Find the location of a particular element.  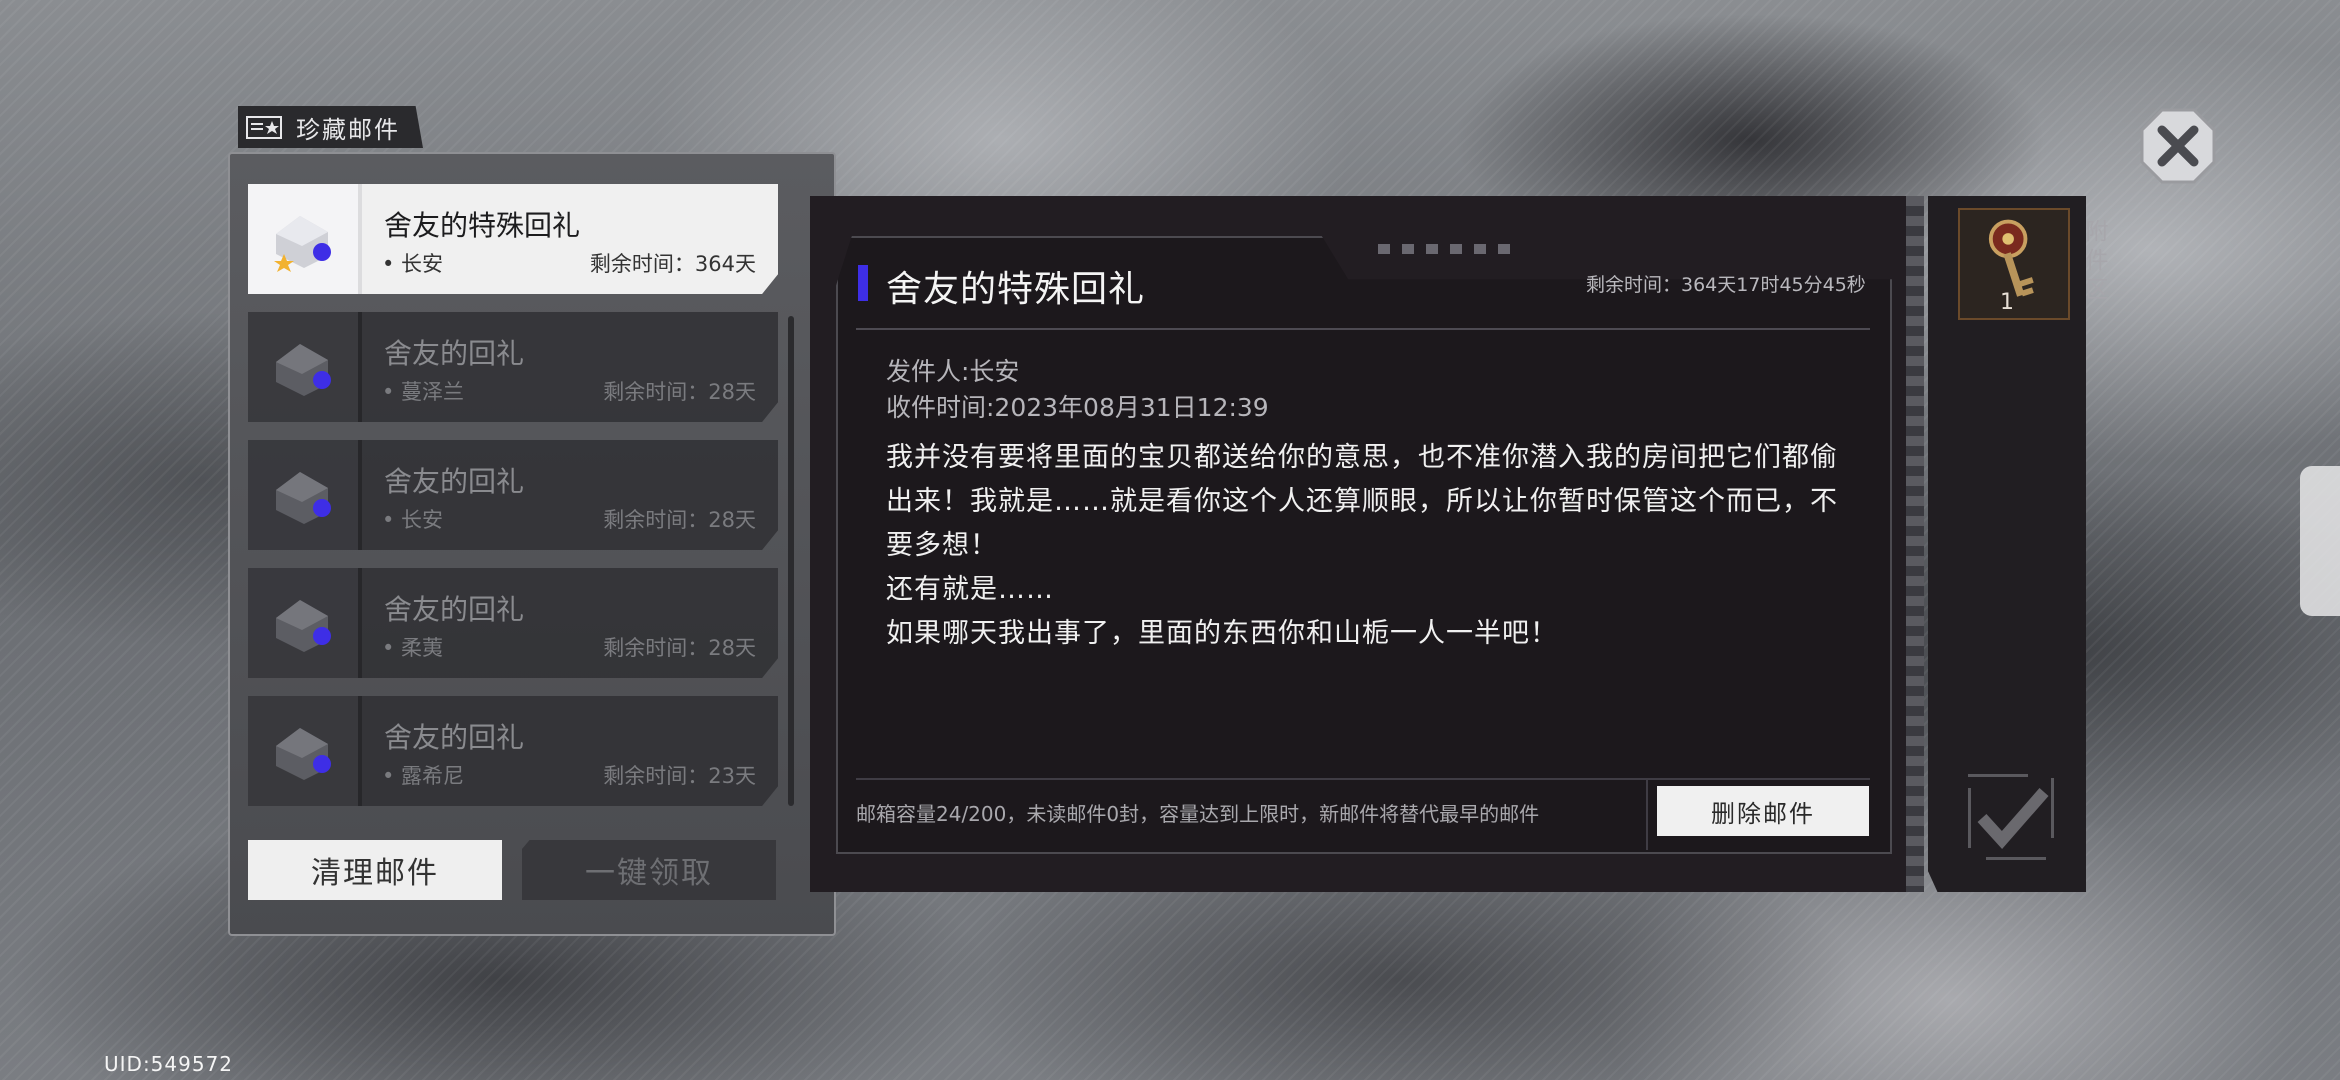

delete-mail-button: 删除邮件 is located at coordinates (1763, 811).